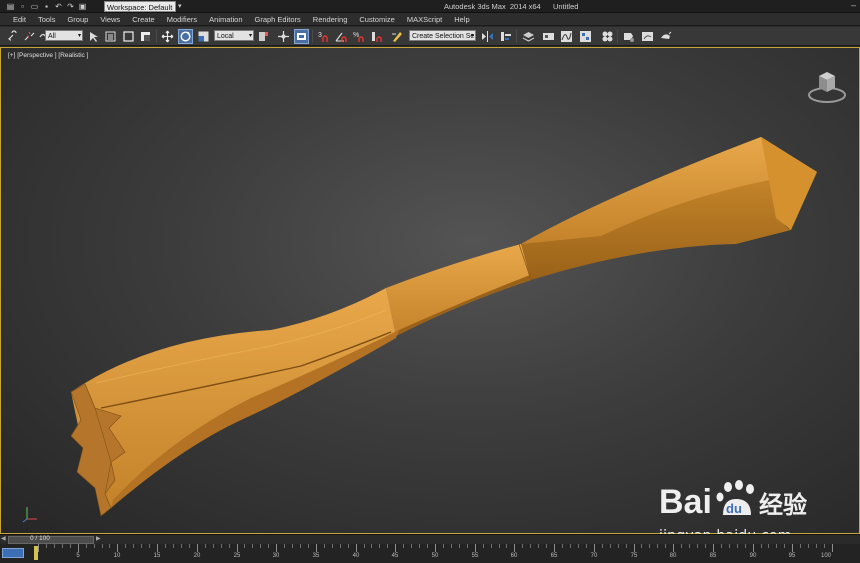 Image resolution: width=860 pixels, height=563 pixels. What do you see at coordinates (51, 540) in the screenshot?
I see `time-slider` at bounding box center [51, 540].